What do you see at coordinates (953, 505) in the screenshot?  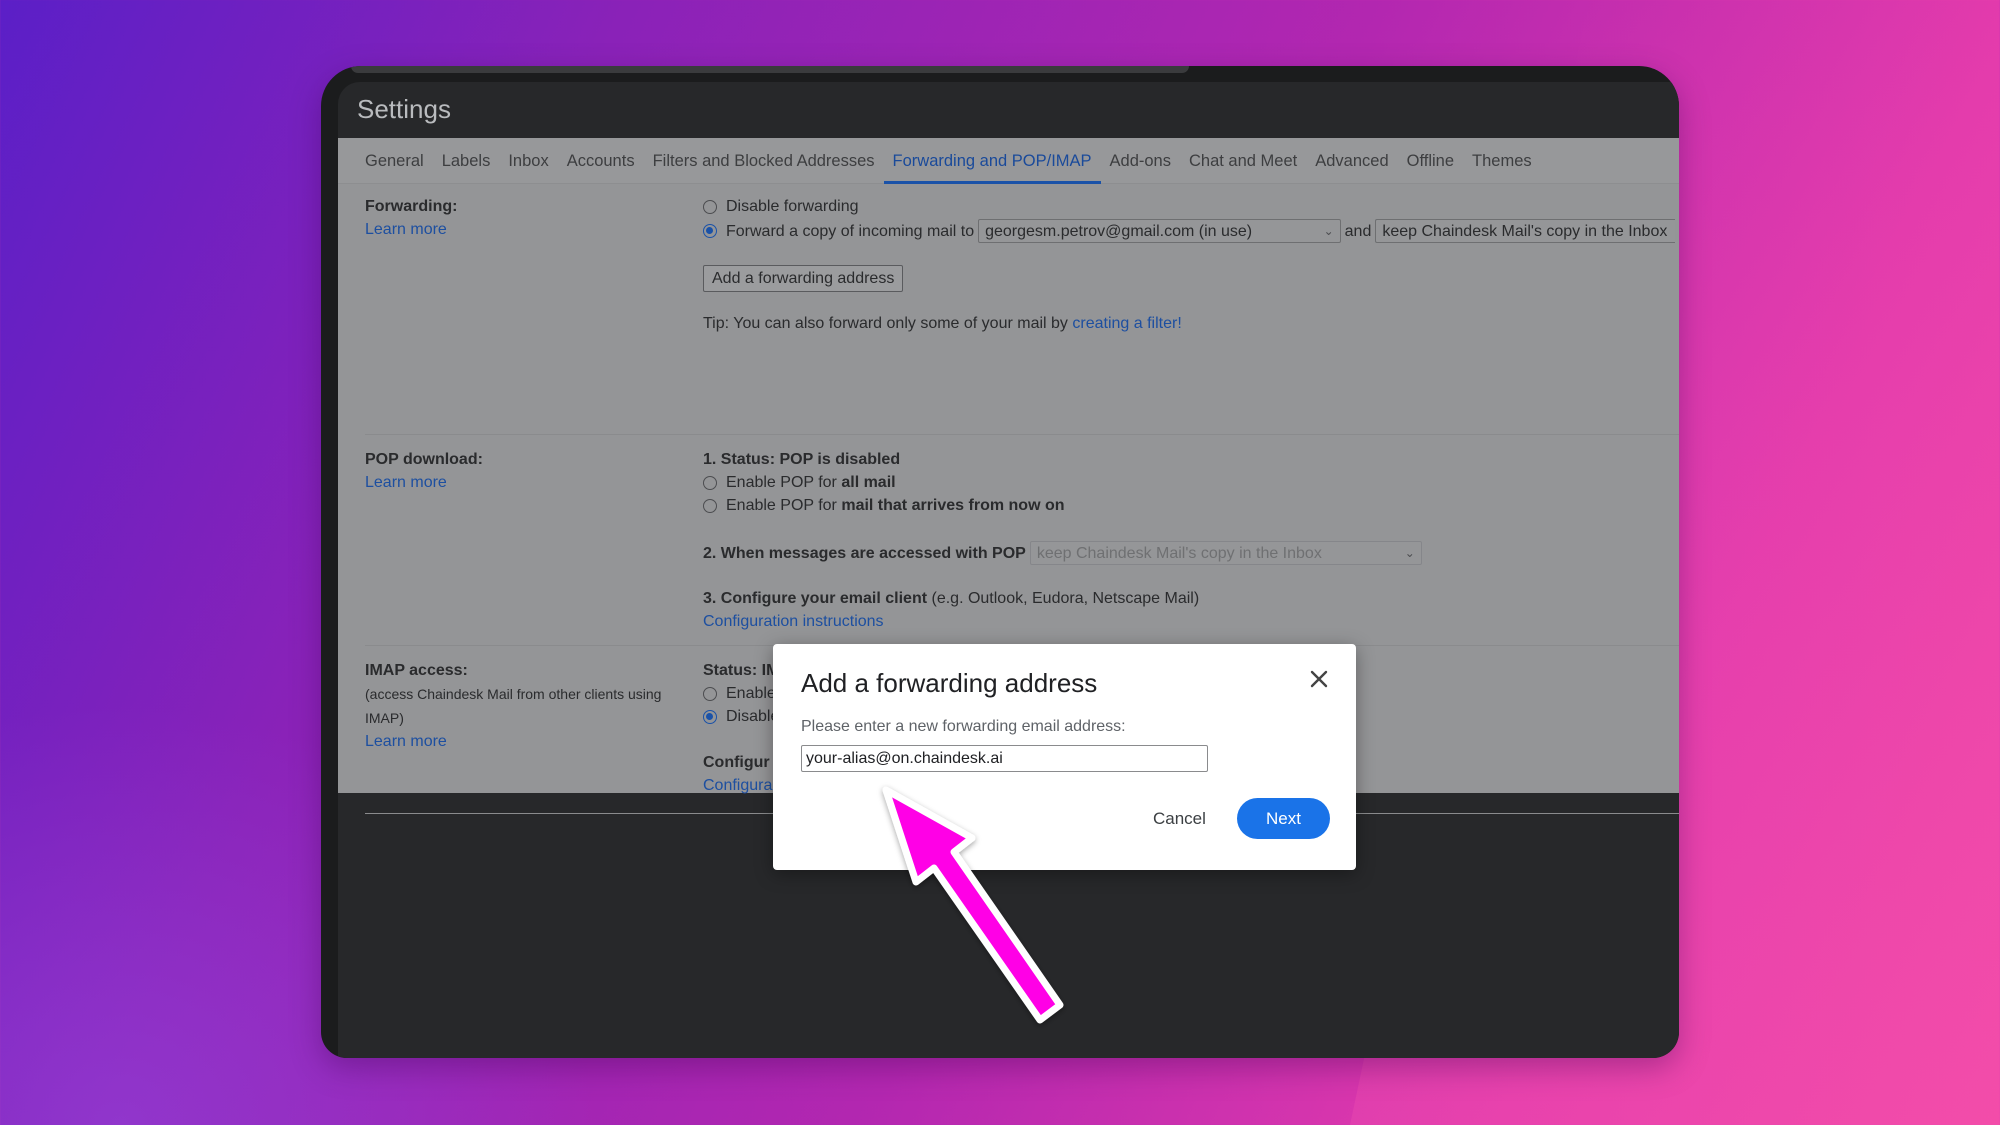 I see `enable-pop-now-bold: mail that arrives from now on` at bounding box center [953, 505].